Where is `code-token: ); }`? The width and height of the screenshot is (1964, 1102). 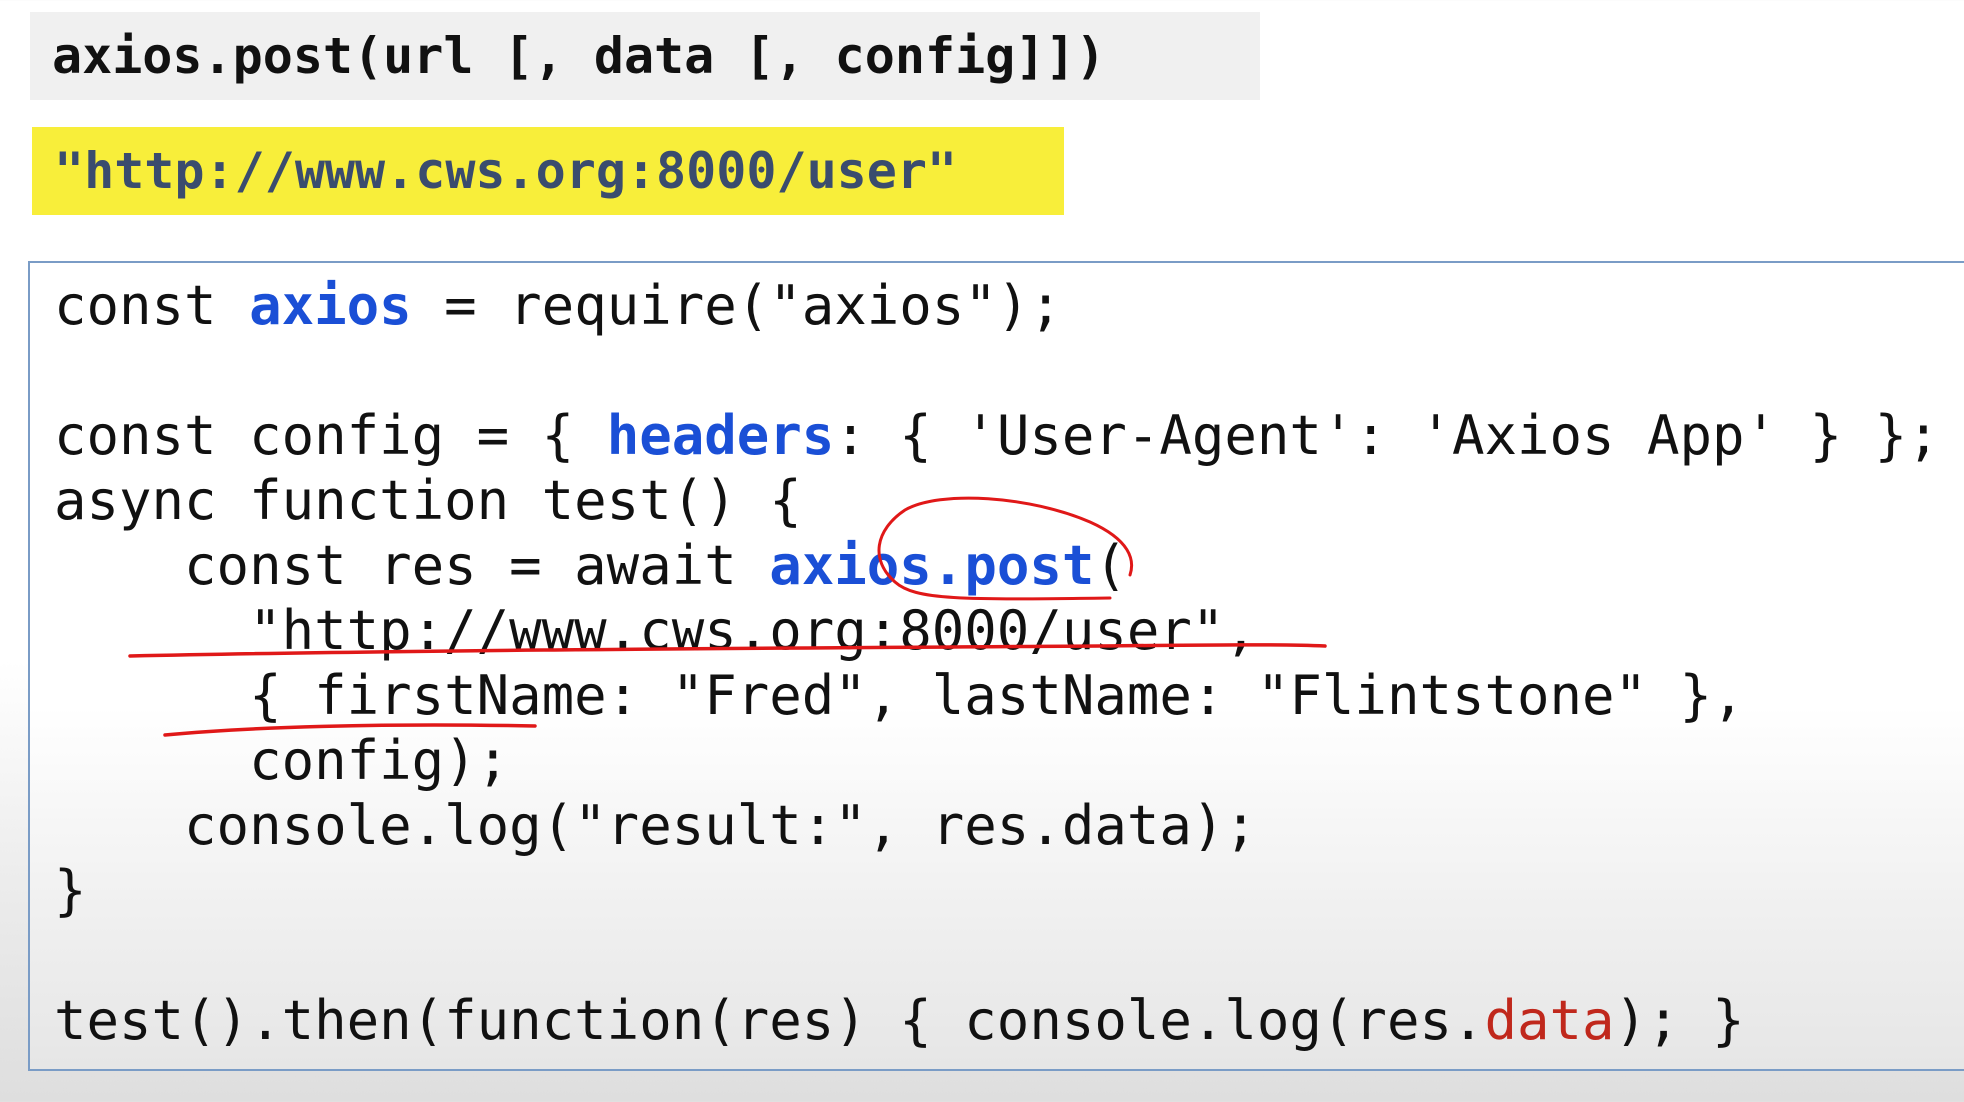 code-token: ); } is located at coordinates (1679, 1020).